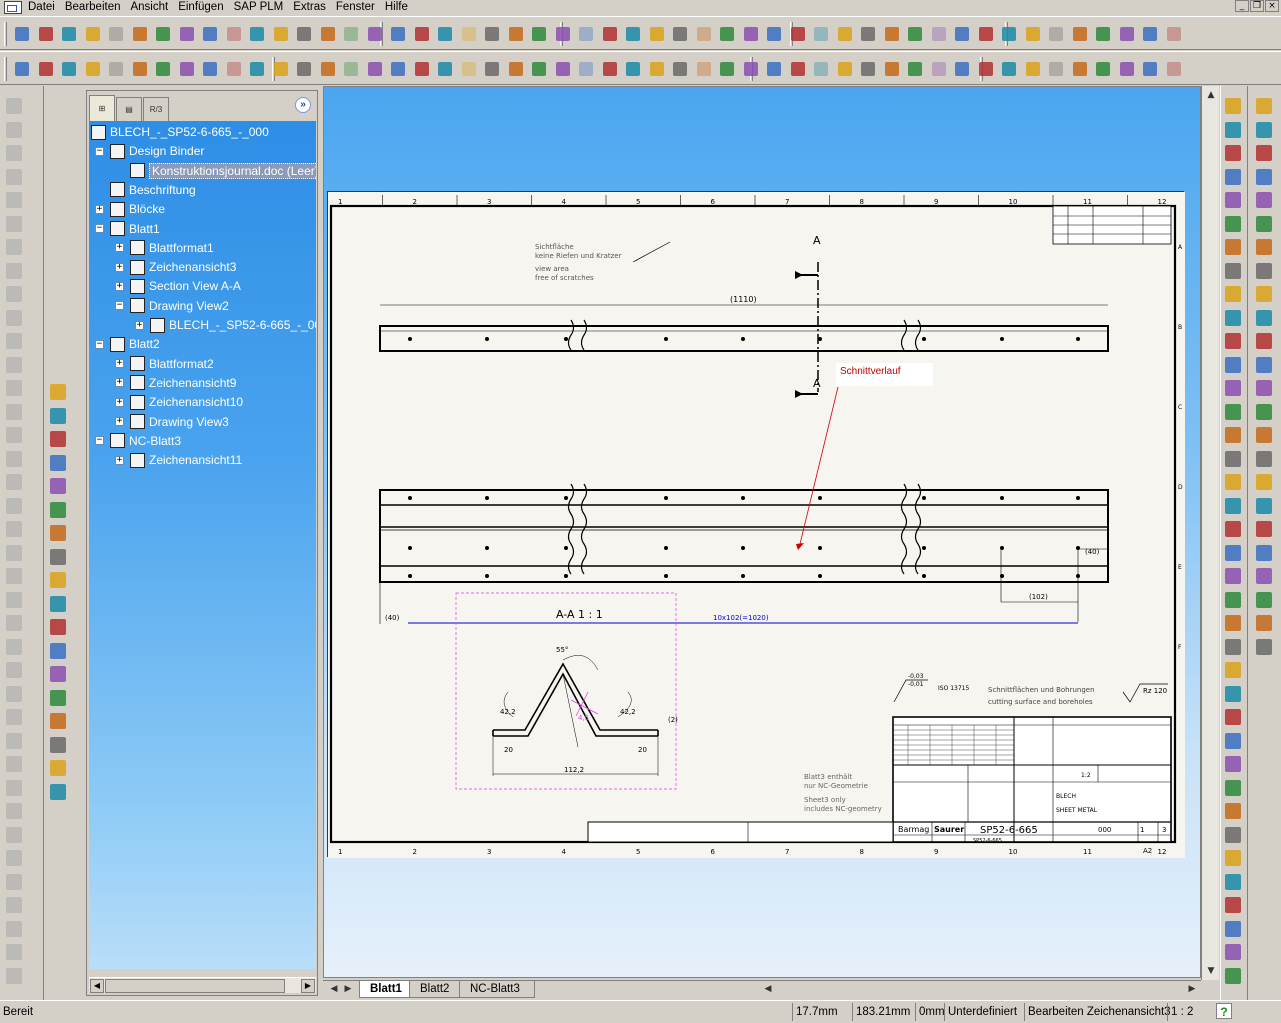 The width and height of the screenshot is (1281, 1023). I want to click on menu-datei: Datei, so click(41, 7).